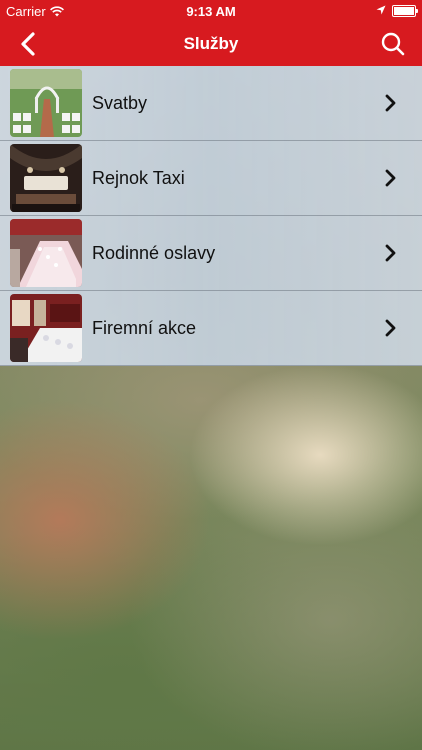  Describe the element at coordinates (144, 328) in the screenshot. I see `list-item-label: Firemní akce` at that location.